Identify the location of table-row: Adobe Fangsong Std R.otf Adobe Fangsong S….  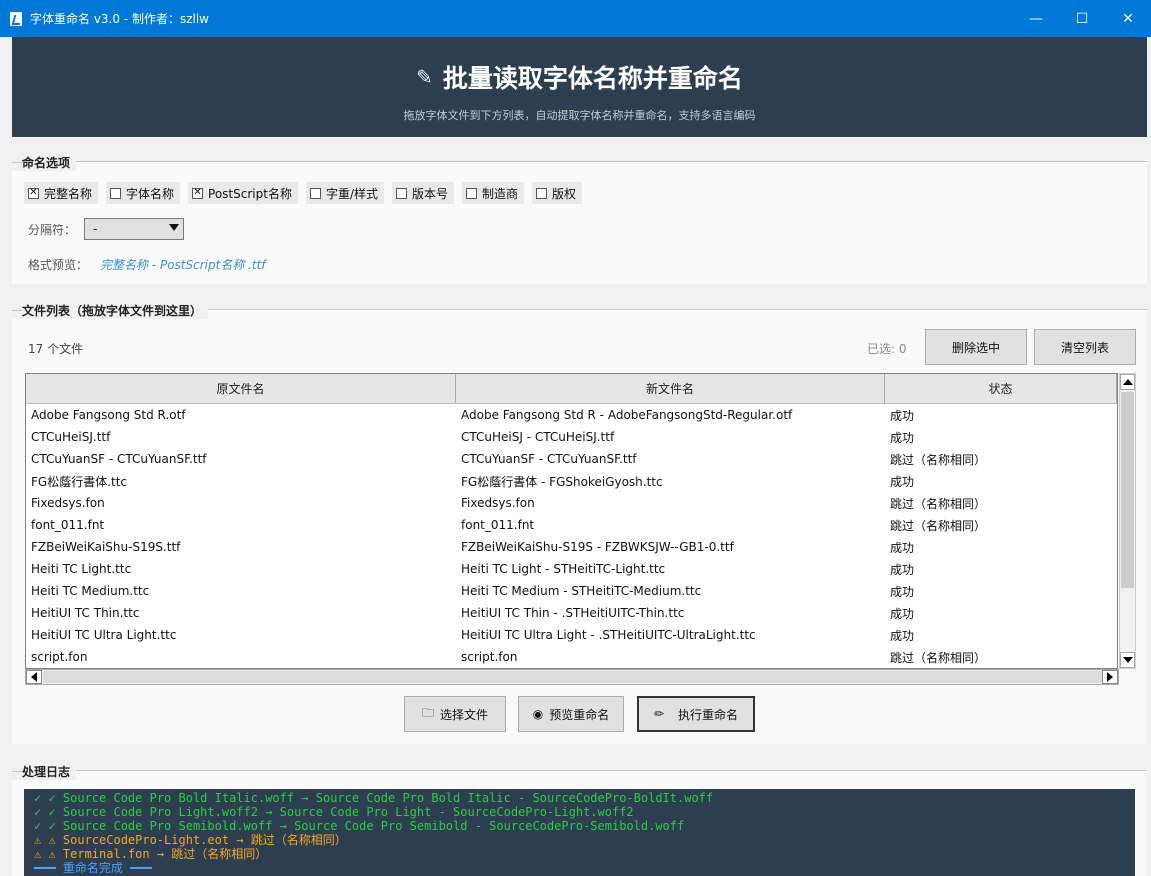
(571, 415).